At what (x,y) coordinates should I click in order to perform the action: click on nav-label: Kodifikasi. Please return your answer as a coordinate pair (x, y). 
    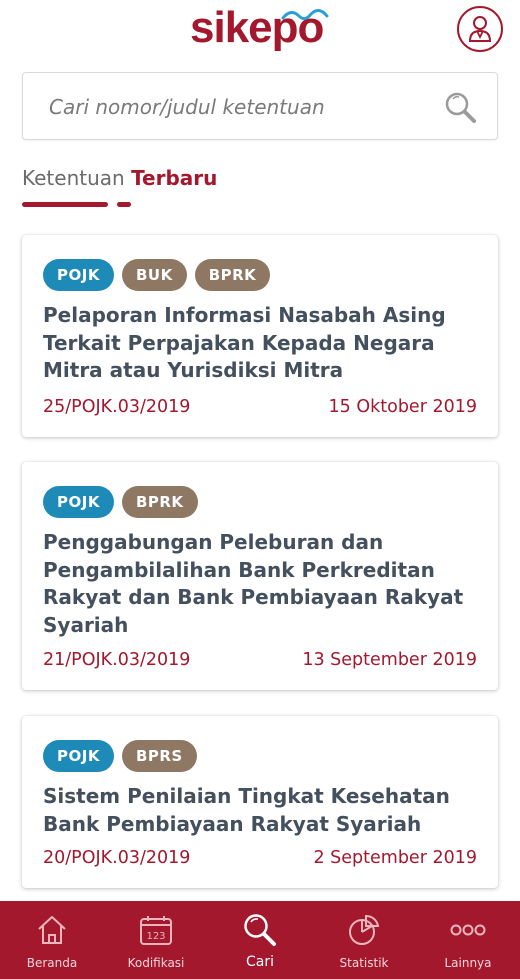
    Looking at the image, I should click on (156, 963).